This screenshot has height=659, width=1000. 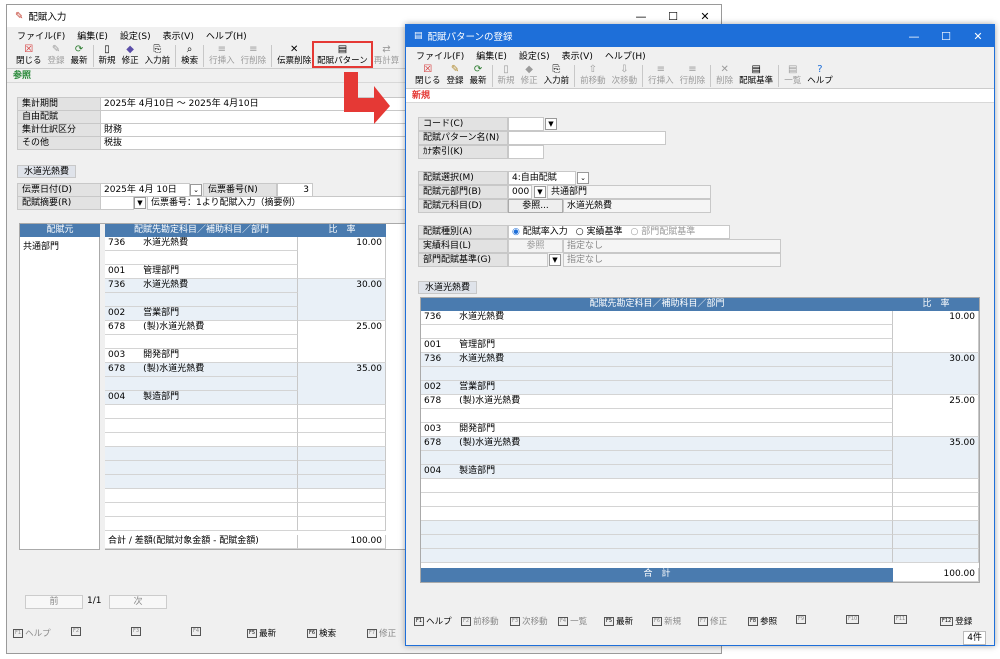 What do you see at coordinates (41, 245) in the screenshot?
I see `source-value: 共通部門` at bounding box center [41, 245].